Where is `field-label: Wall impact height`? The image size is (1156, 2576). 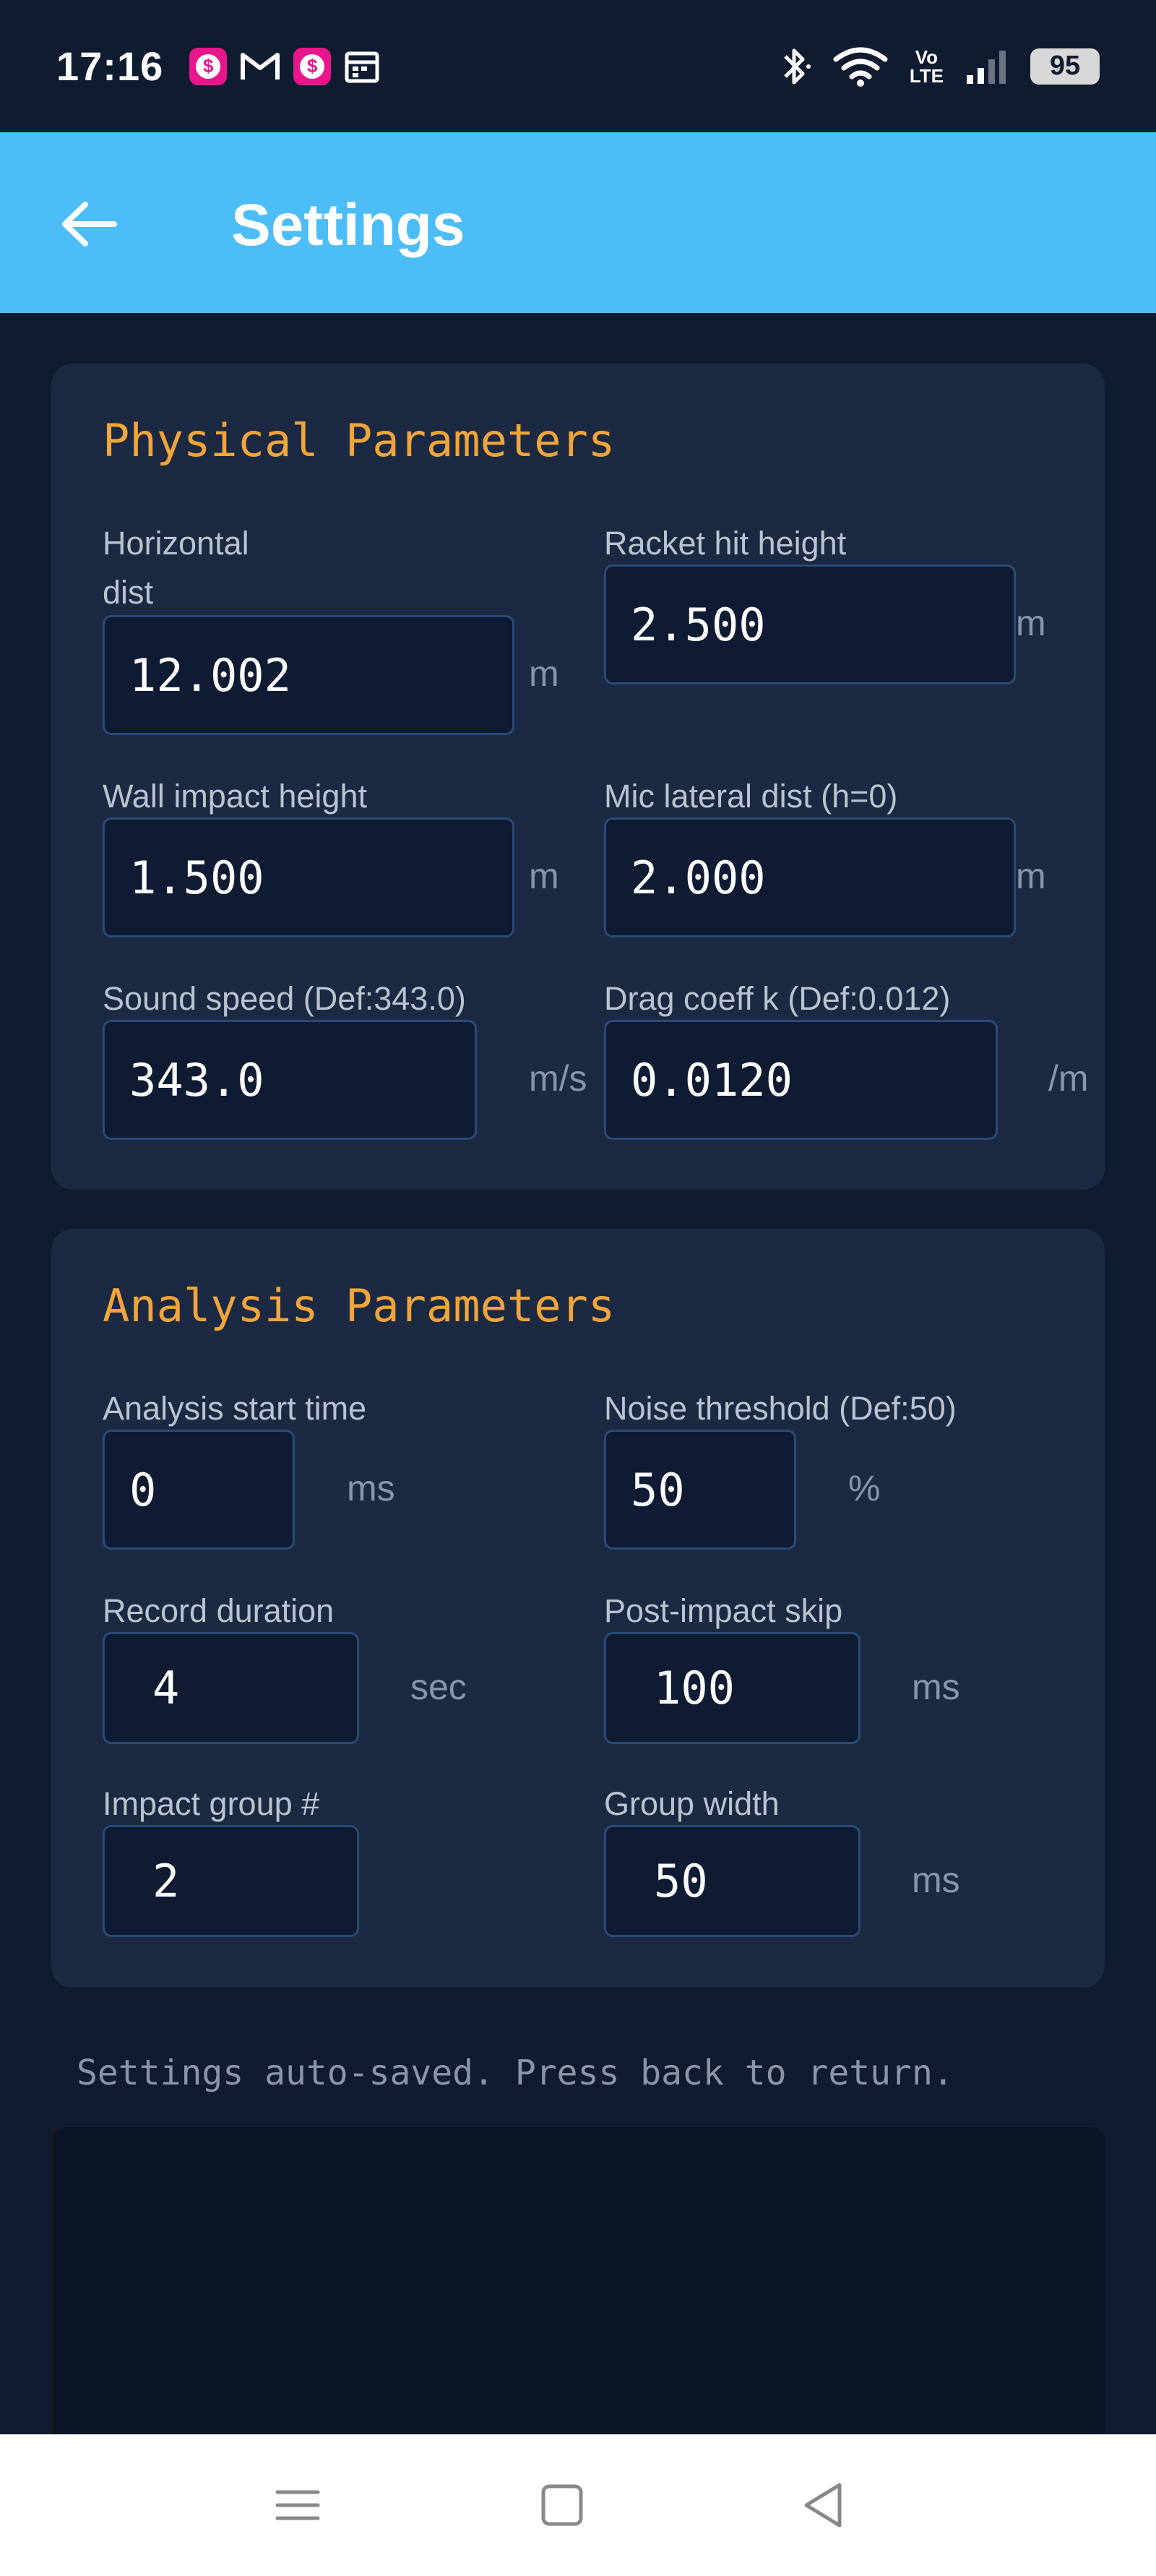
field-label: Wall impact height is located at coordinates (235, 797).